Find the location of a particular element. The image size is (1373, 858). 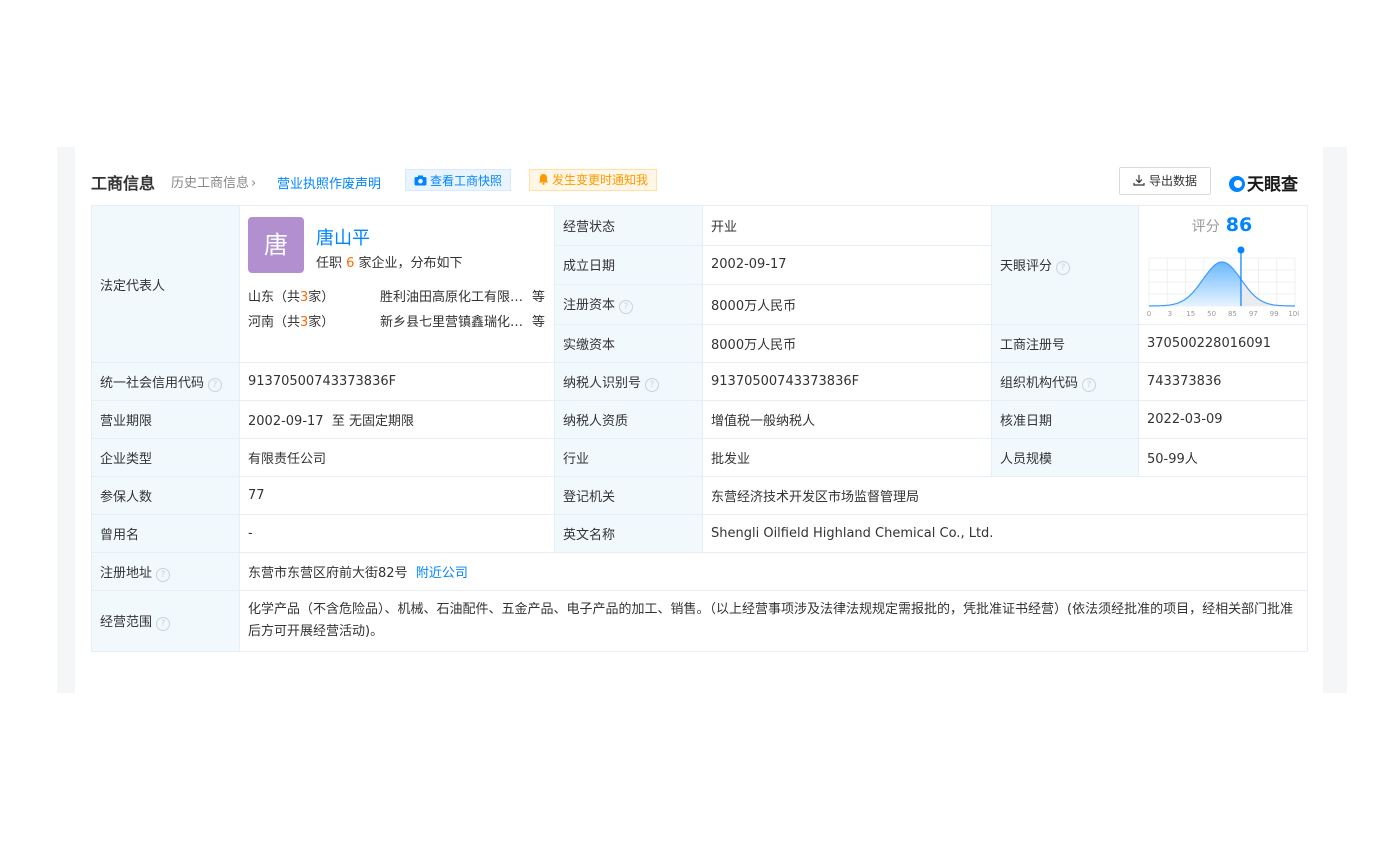

founded-value: 2002-09-17 is located at coordinates (847, 265).